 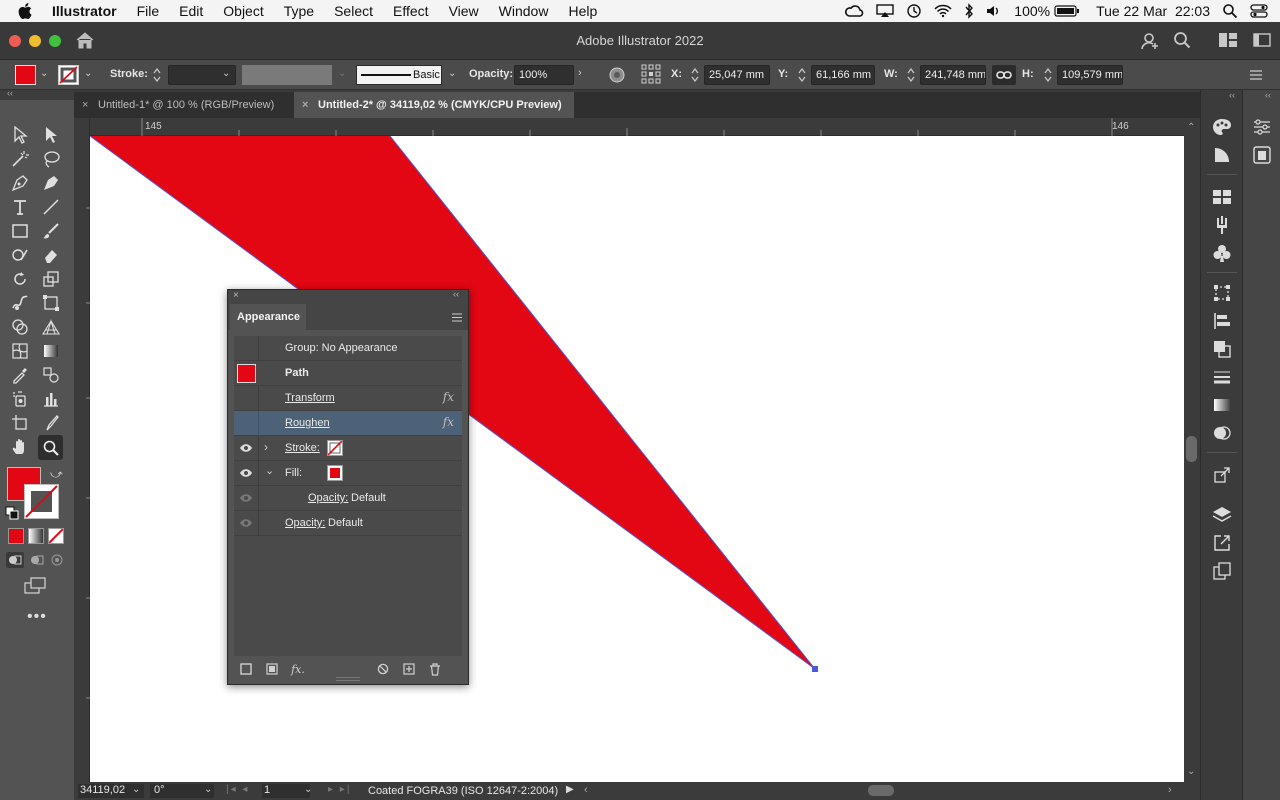 What do you see at coordinates (20, 447) in the screenshot?
I see `hand-tool-icon` at bounding box center [20, 447].